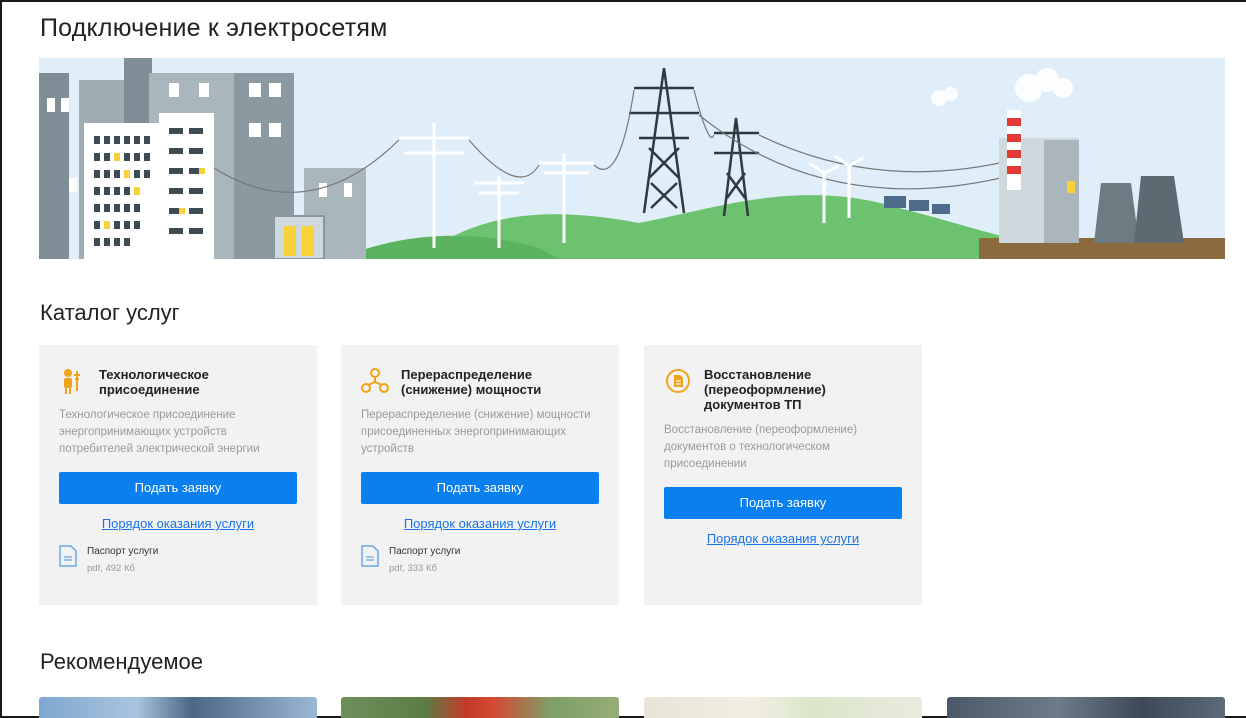 Image resolution: width=1246 pixels, height=718 pixels. I want to click on recommended-title: Рекомендуемое, so click(121, 661).